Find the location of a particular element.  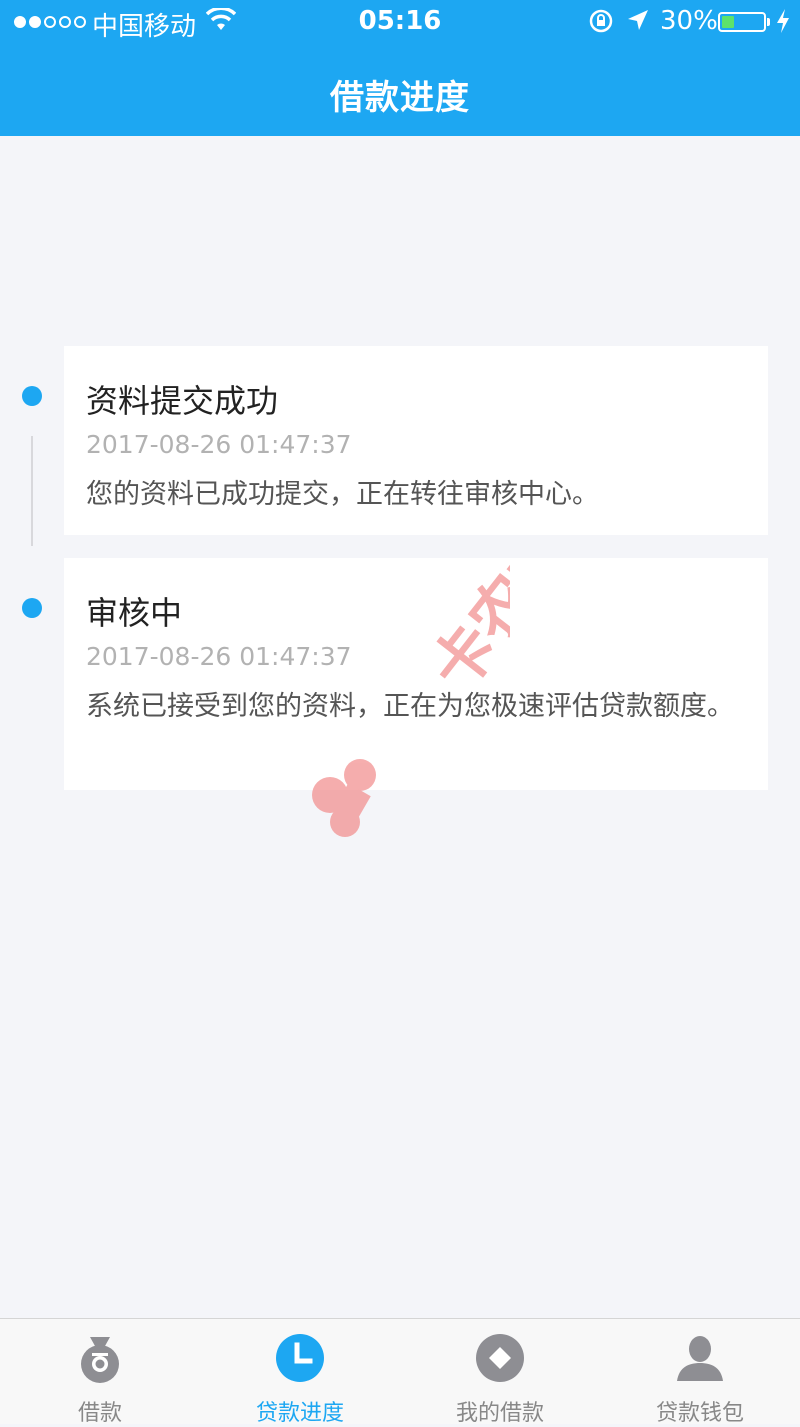

status-bar: 中国移动 05:16 30% is located at coordinates (400, 22).